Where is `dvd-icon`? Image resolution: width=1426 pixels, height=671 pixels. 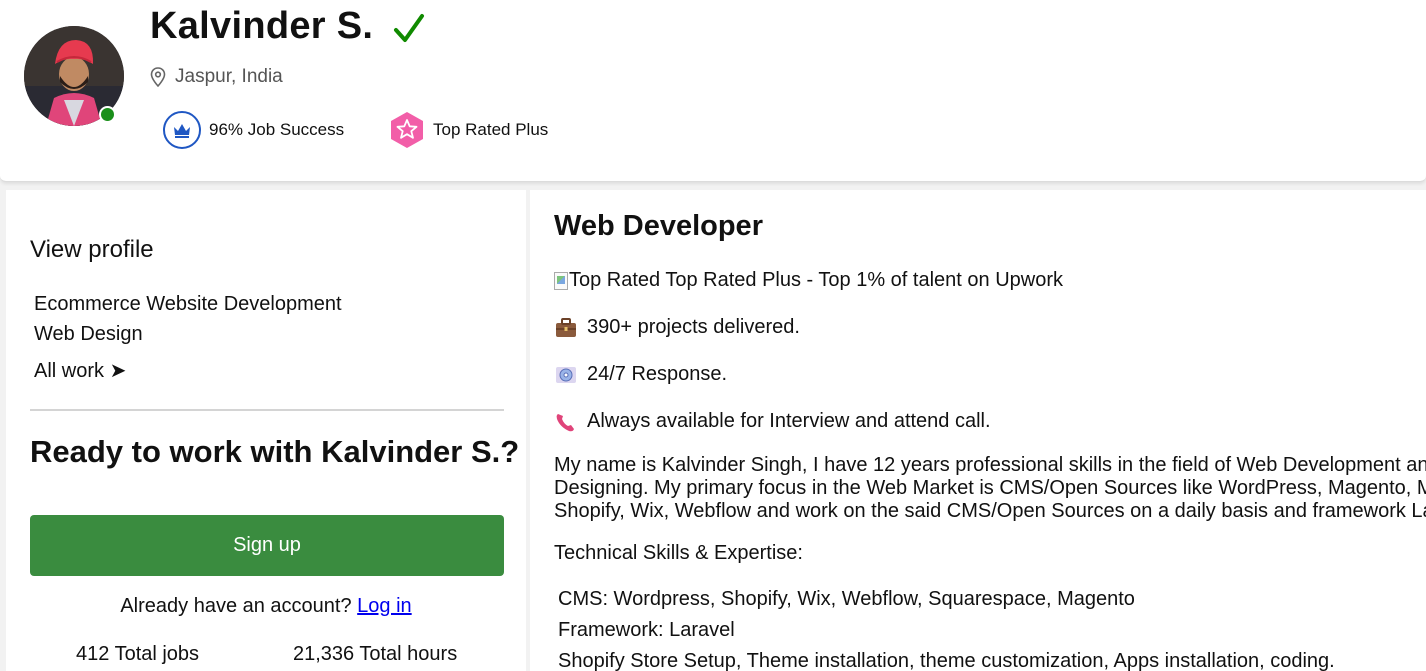 dvd-icon is located at coordinates (566, 374).